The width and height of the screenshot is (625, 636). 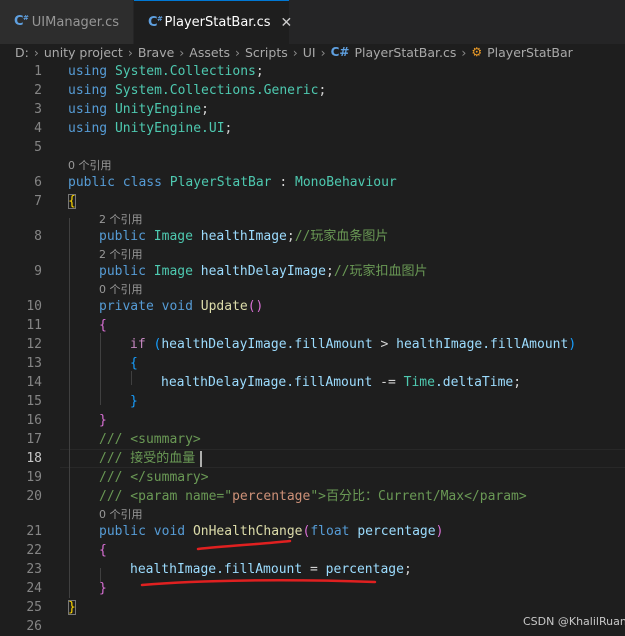 I want to click on breadcrumb-item: UI, so click(x=309, y=52).